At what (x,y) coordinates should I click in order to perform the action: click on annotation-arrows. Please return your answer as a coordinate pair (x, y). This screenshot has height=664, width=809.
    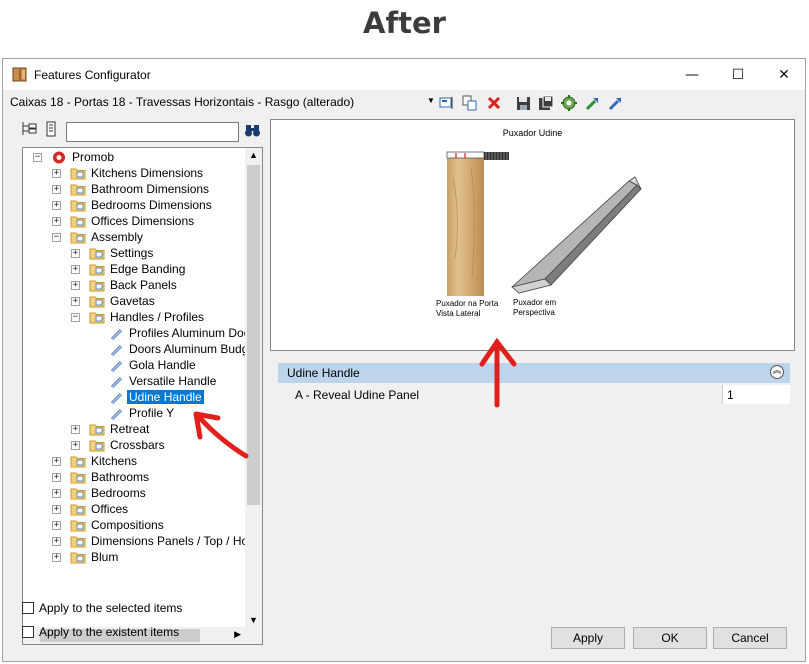
    Looking at the image, I should click on (355, 398).